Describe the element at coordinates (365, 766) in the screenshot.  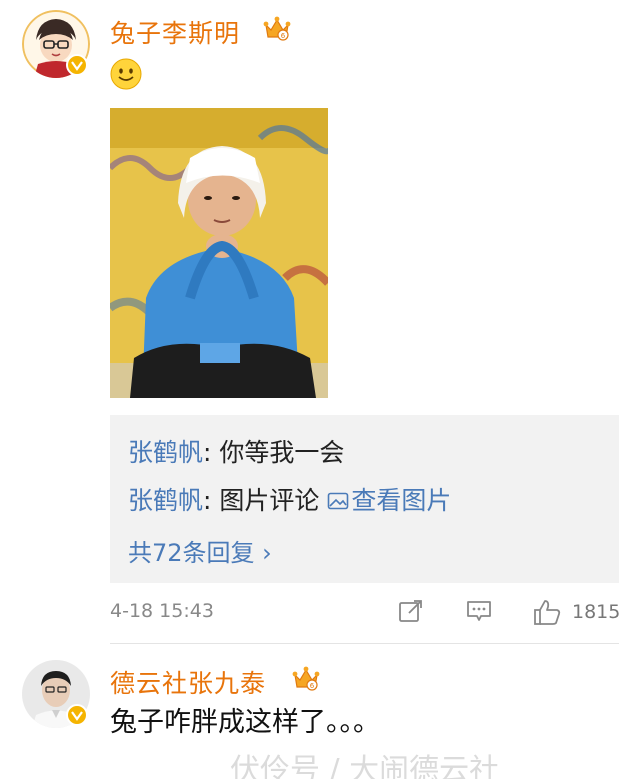
I see `watermark: 伏伶号 / 大闹德云社` at that location.